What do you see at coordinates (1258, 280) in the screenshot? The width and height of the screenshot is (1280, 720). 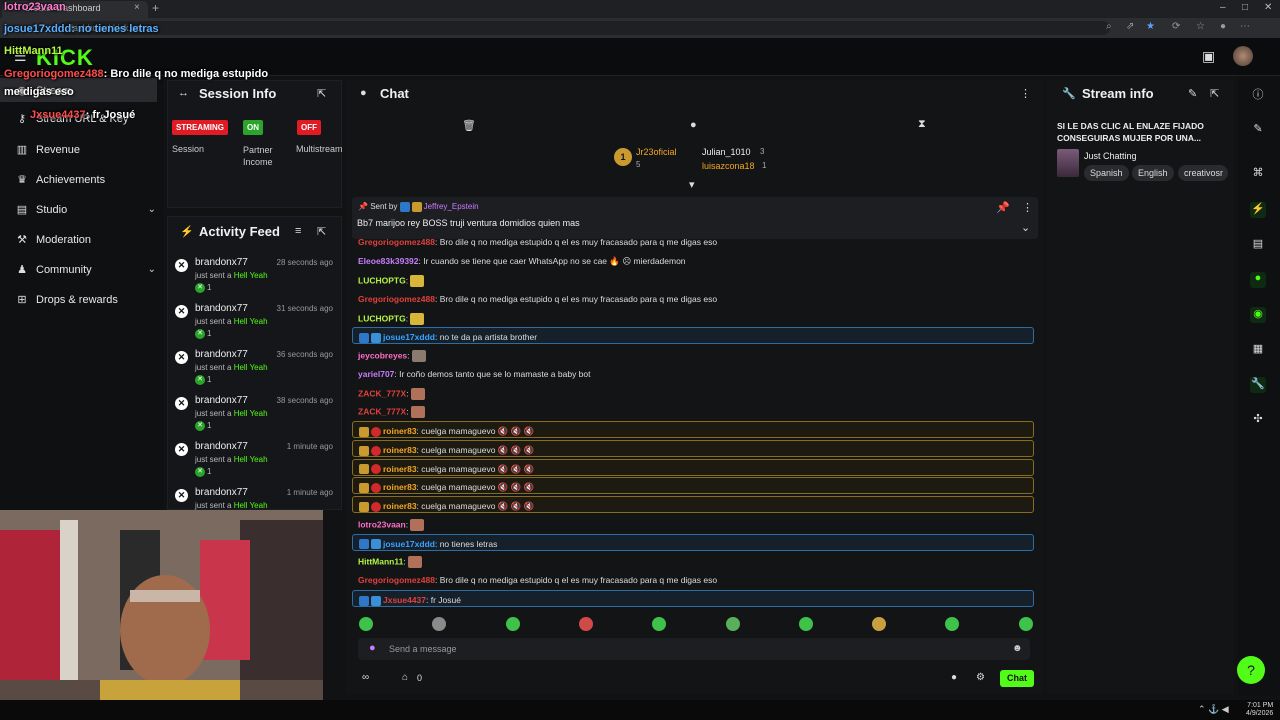 I see `chat-icon: ●` at bounding box center [1258, 280].